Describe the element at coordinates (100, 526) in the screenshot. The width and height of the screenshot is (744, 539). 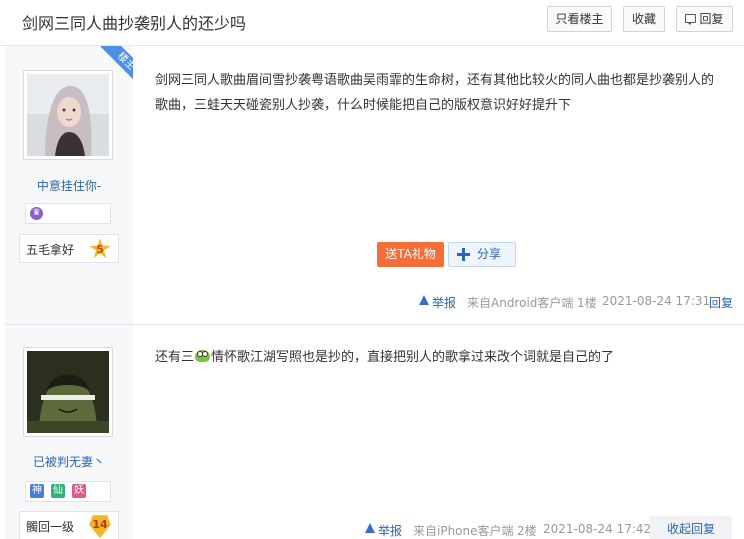
I see `level-shield-icon: 14` at that location.